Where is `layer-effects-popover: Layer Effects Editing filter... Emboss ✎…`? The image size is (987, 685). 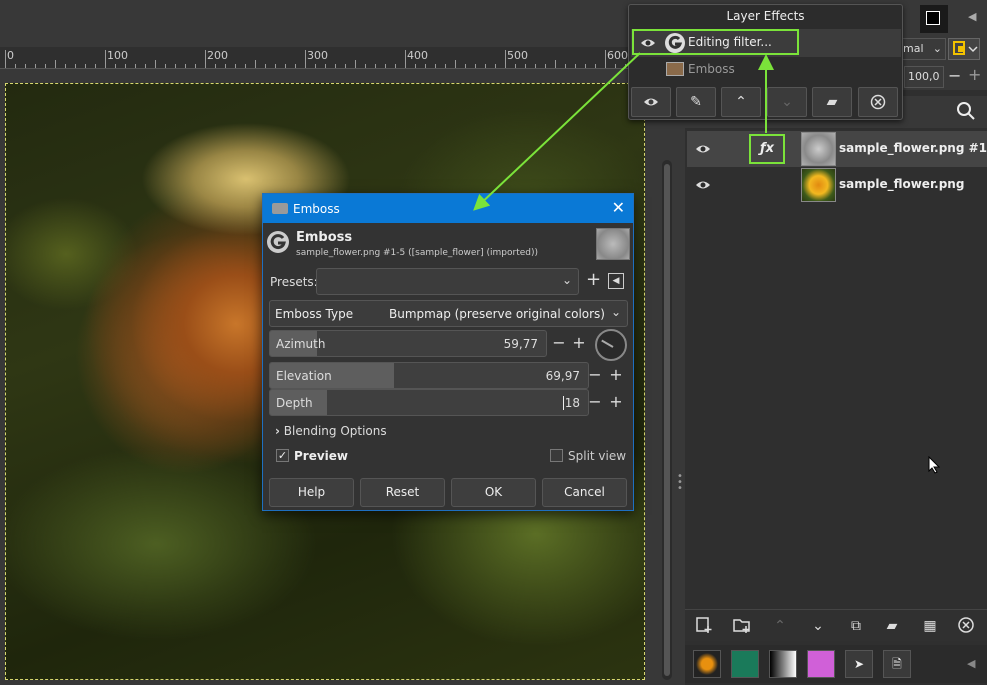
layer-effects-popover: Layer Effects Editing filter... Emboss ✎… is located at coordinates (765, 62).